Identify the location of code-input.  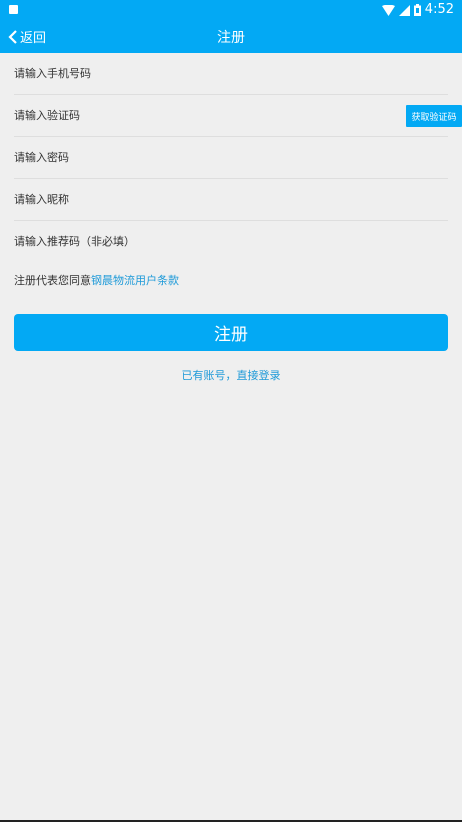
(164, 115).